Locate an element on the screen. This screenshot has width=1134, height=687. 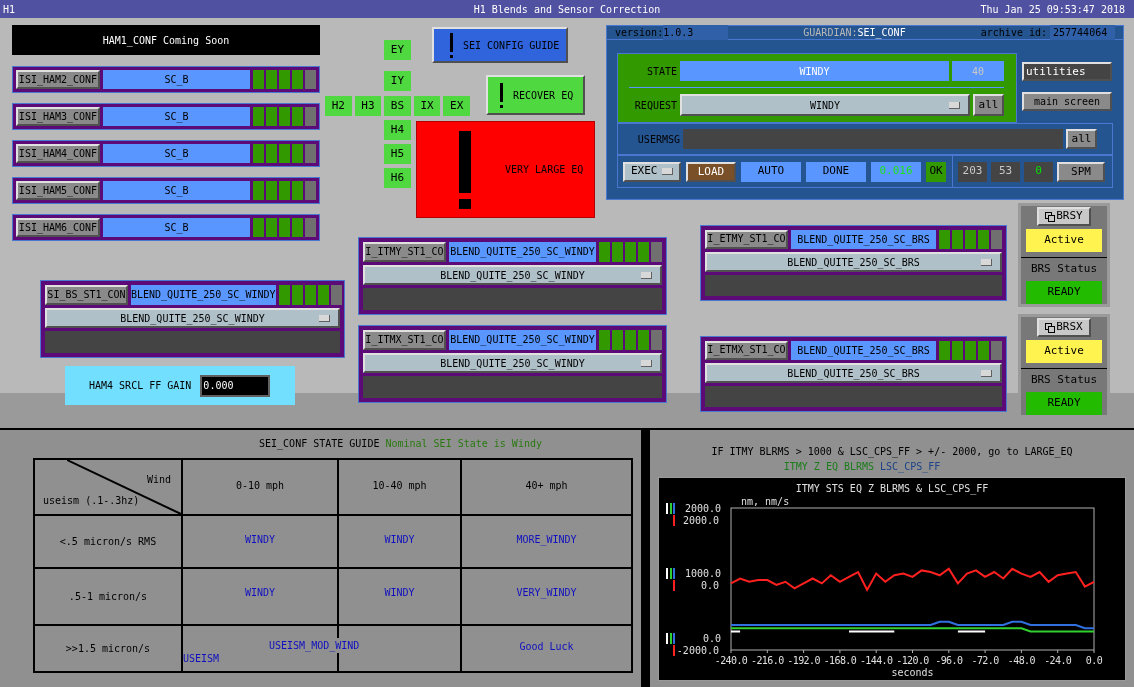
state-cell-text: VERY_WINDY is located at coordinates (546, 593).